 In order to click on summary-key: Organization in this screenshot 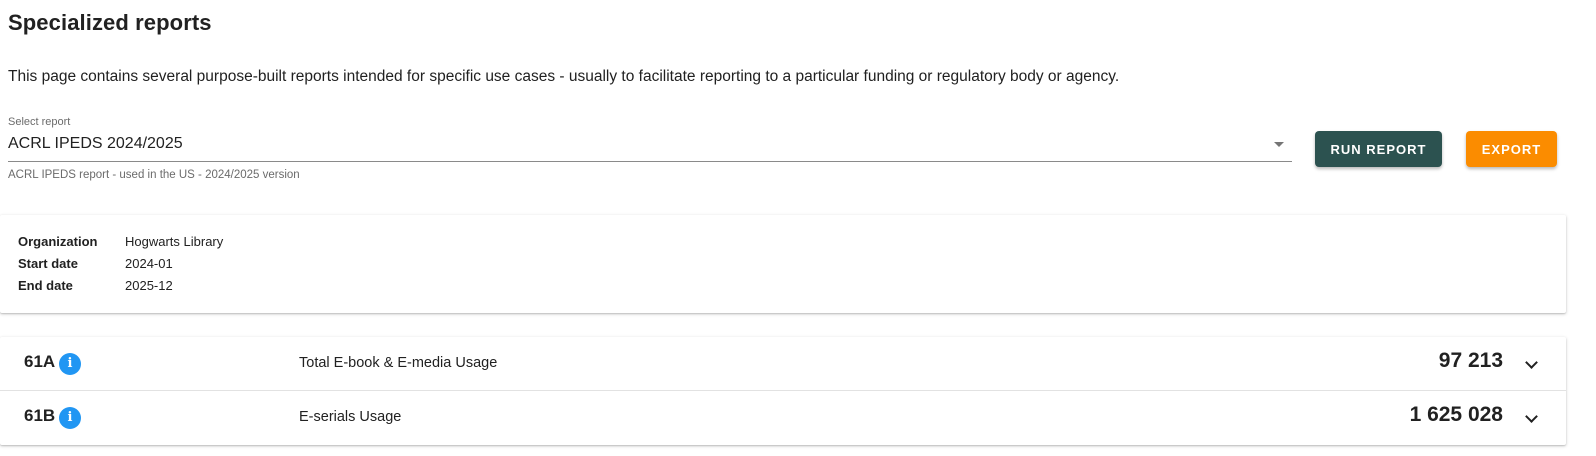, I will do `click(58, 241)`.